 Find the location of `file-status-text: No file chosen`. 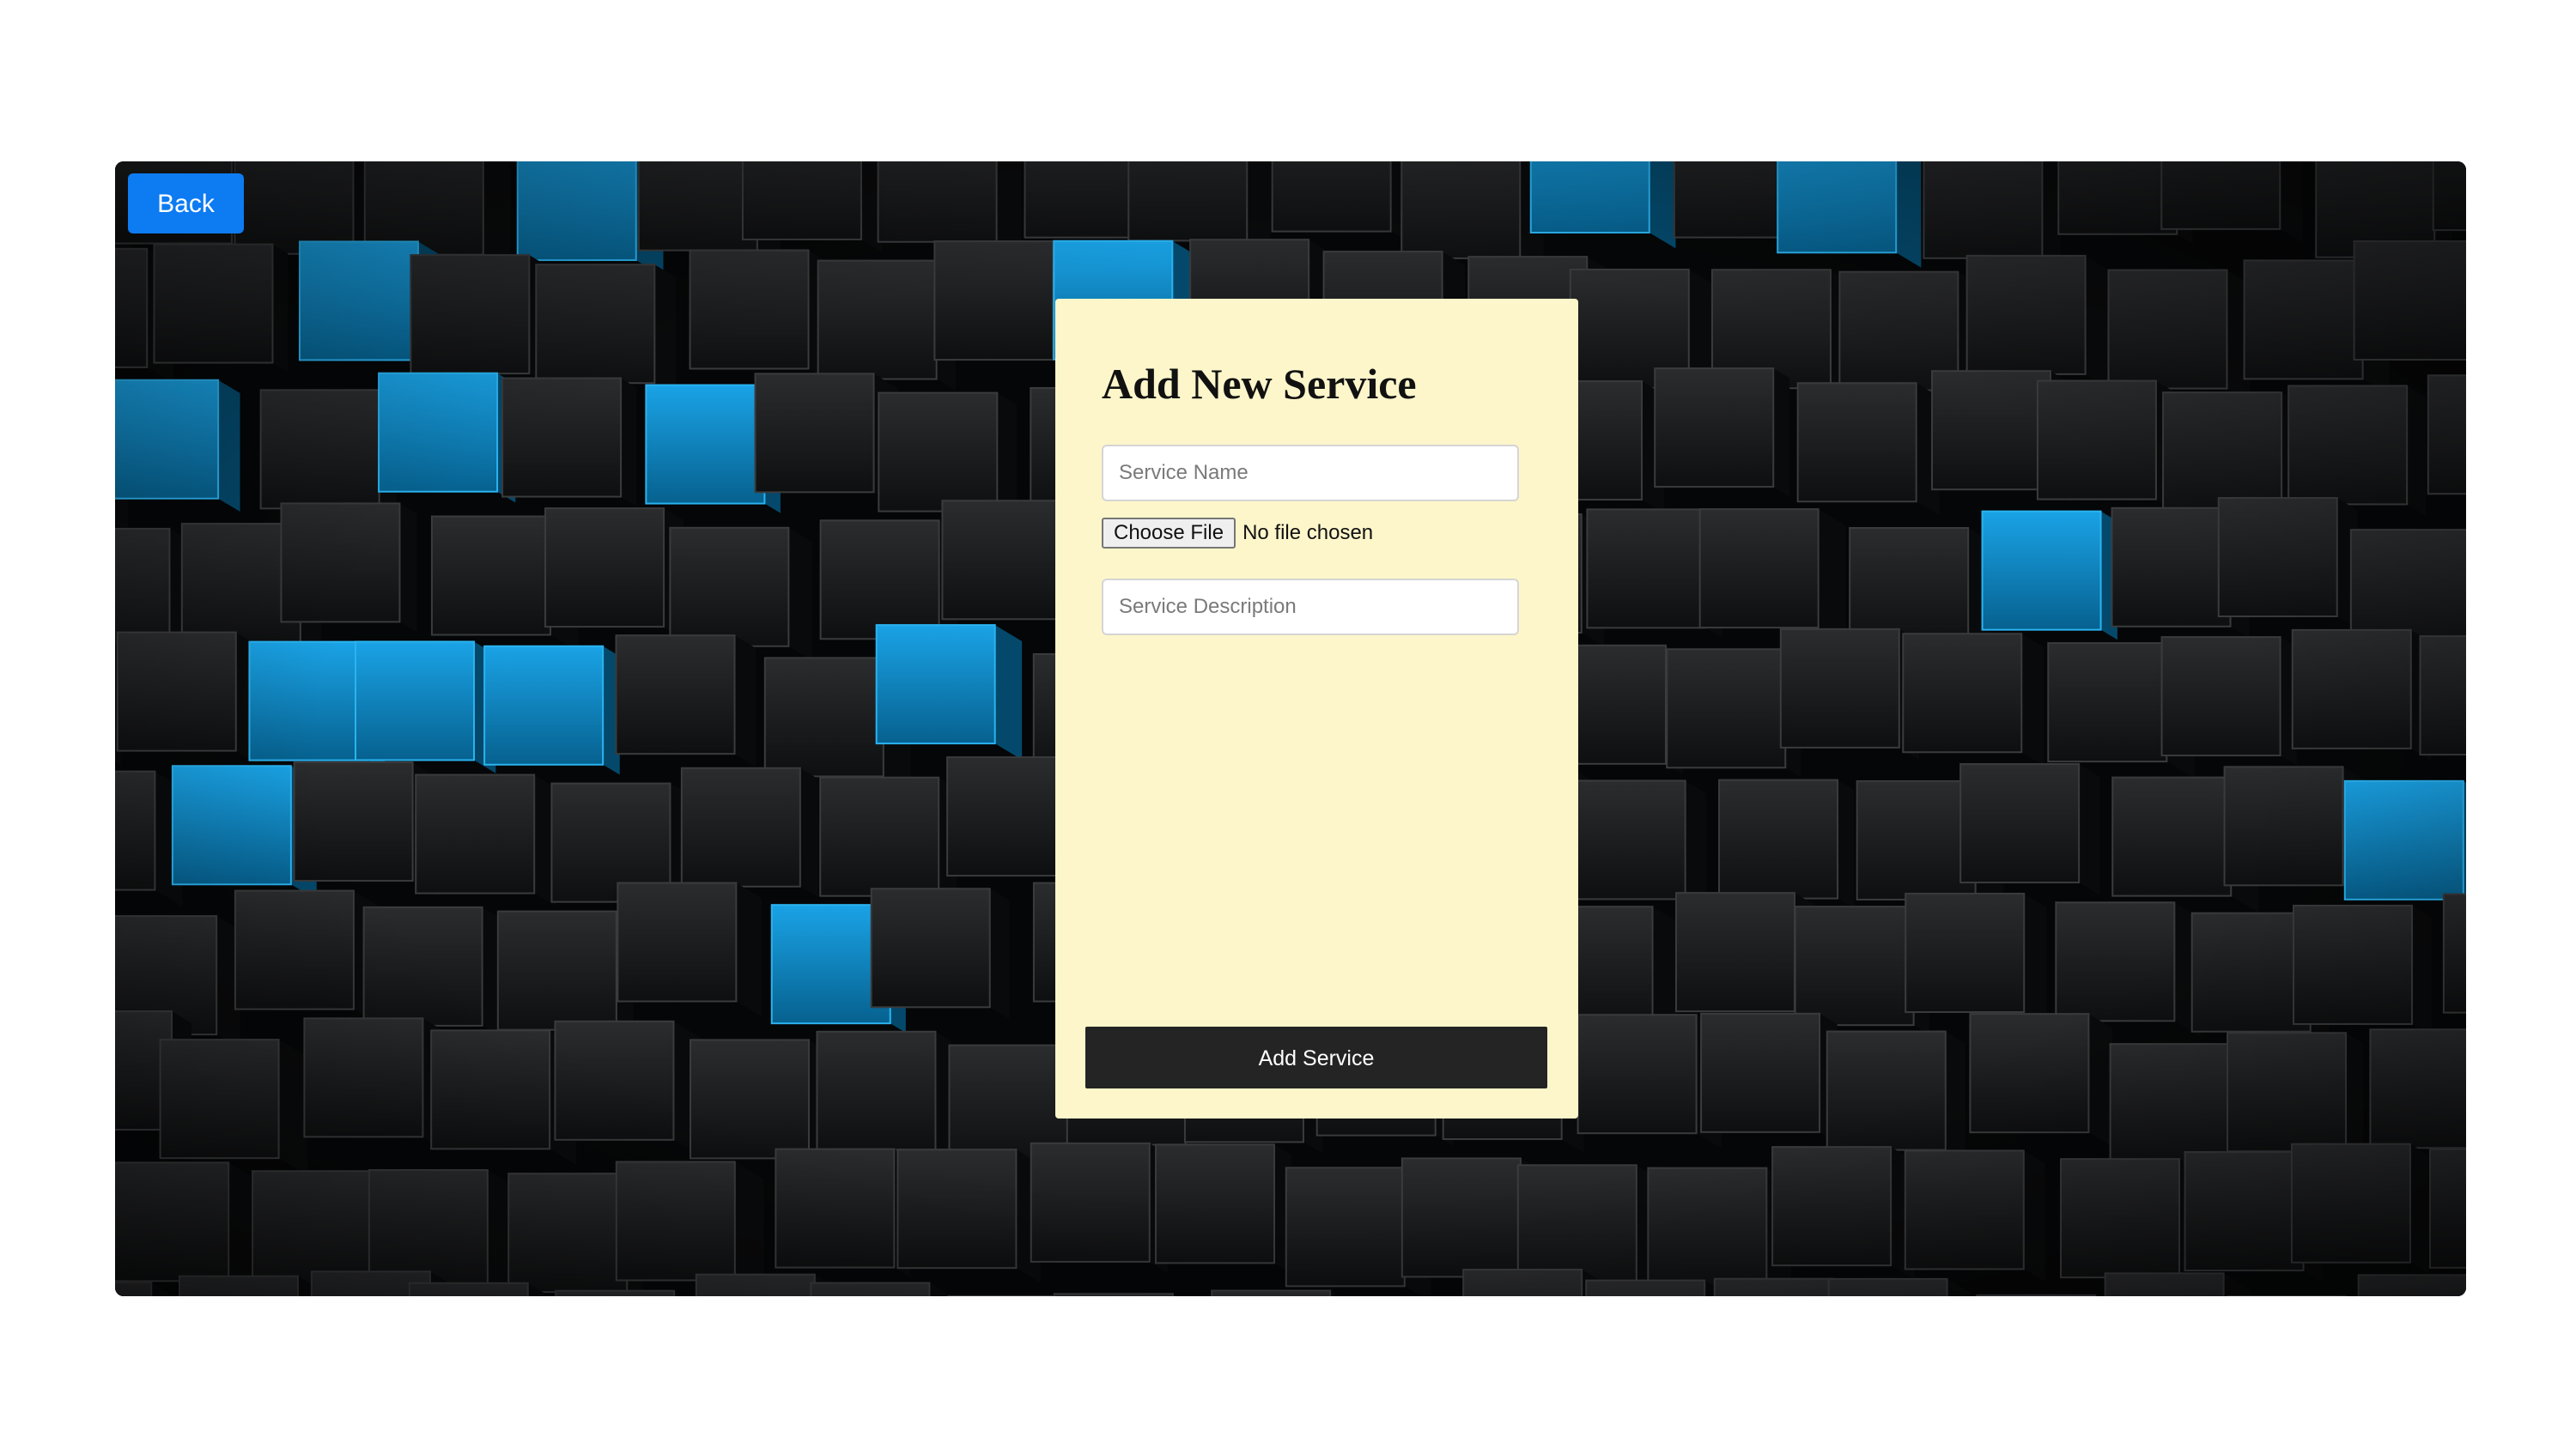

file-status-text: No file chosen is located at coordinates (1308, 532).